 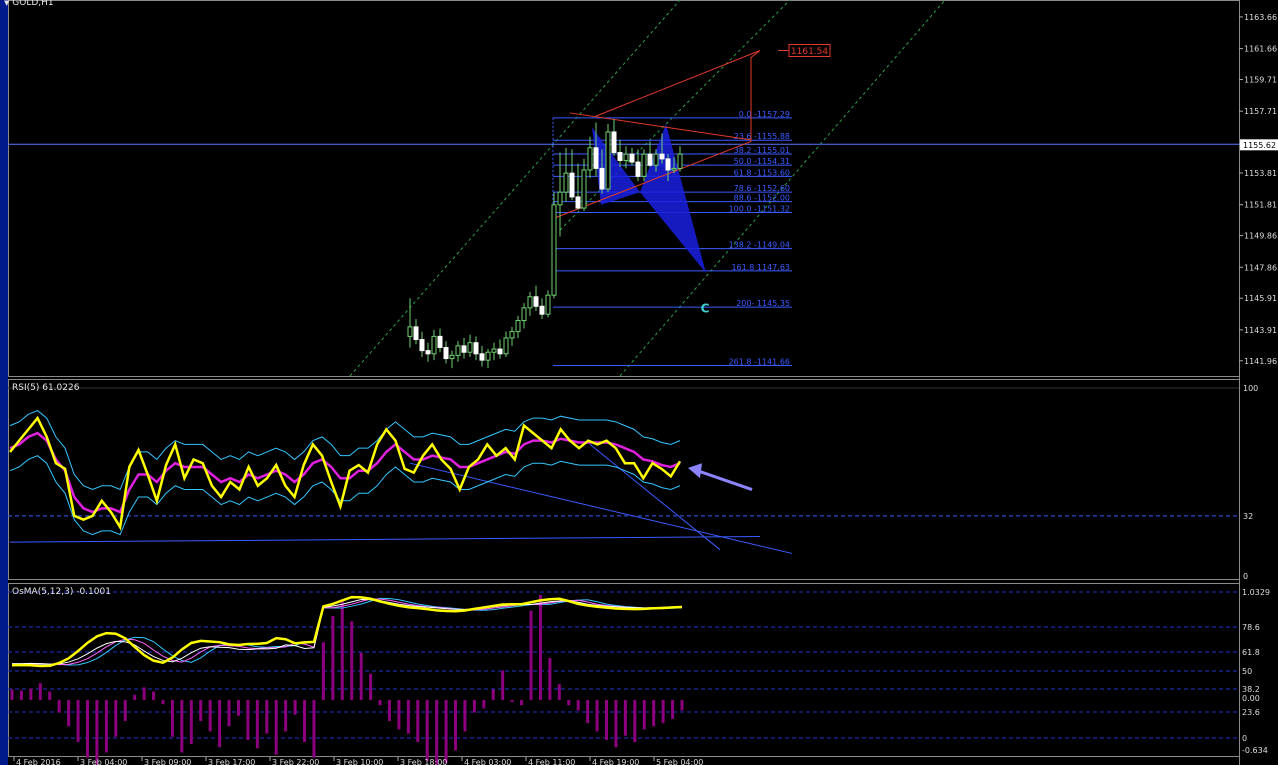 What do you see at coordinates (167, 761) in the screenshot?
I see `time-tick-label: 3 Feb 09:00` at bounding box center [167, 761].